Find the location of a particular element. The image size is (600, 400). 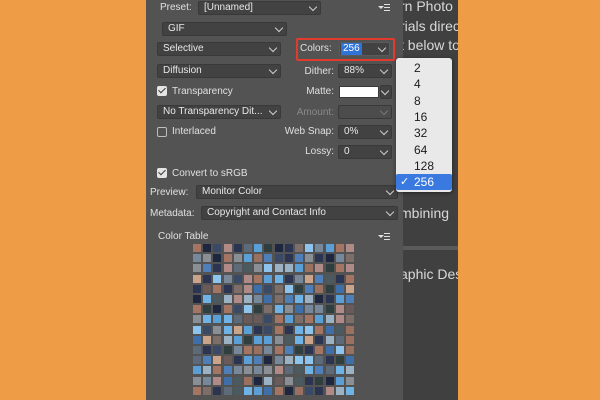

lossy-field: 0 is located at coordinates (365, 152).